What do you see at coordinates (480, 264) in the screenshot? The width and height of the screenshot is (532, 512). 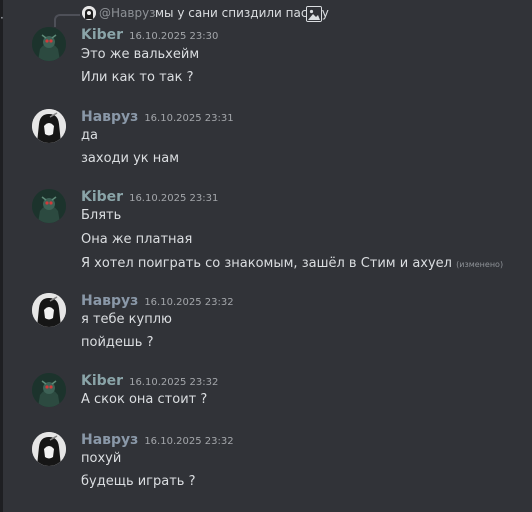 I see `edited-label: (изменено)` at bounding box center [480, 264].